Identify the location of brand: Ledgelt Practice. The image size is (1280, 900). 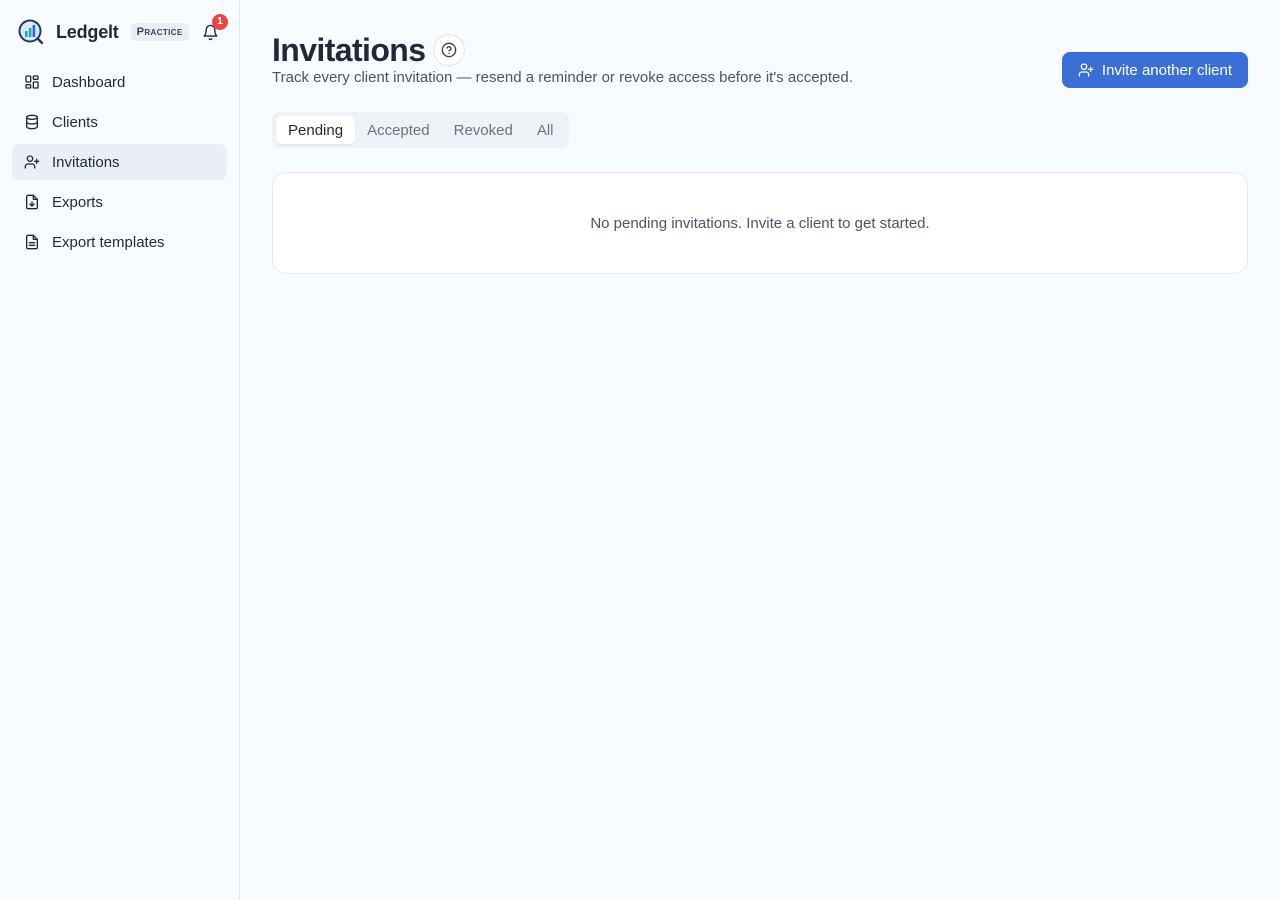
(103, 32).